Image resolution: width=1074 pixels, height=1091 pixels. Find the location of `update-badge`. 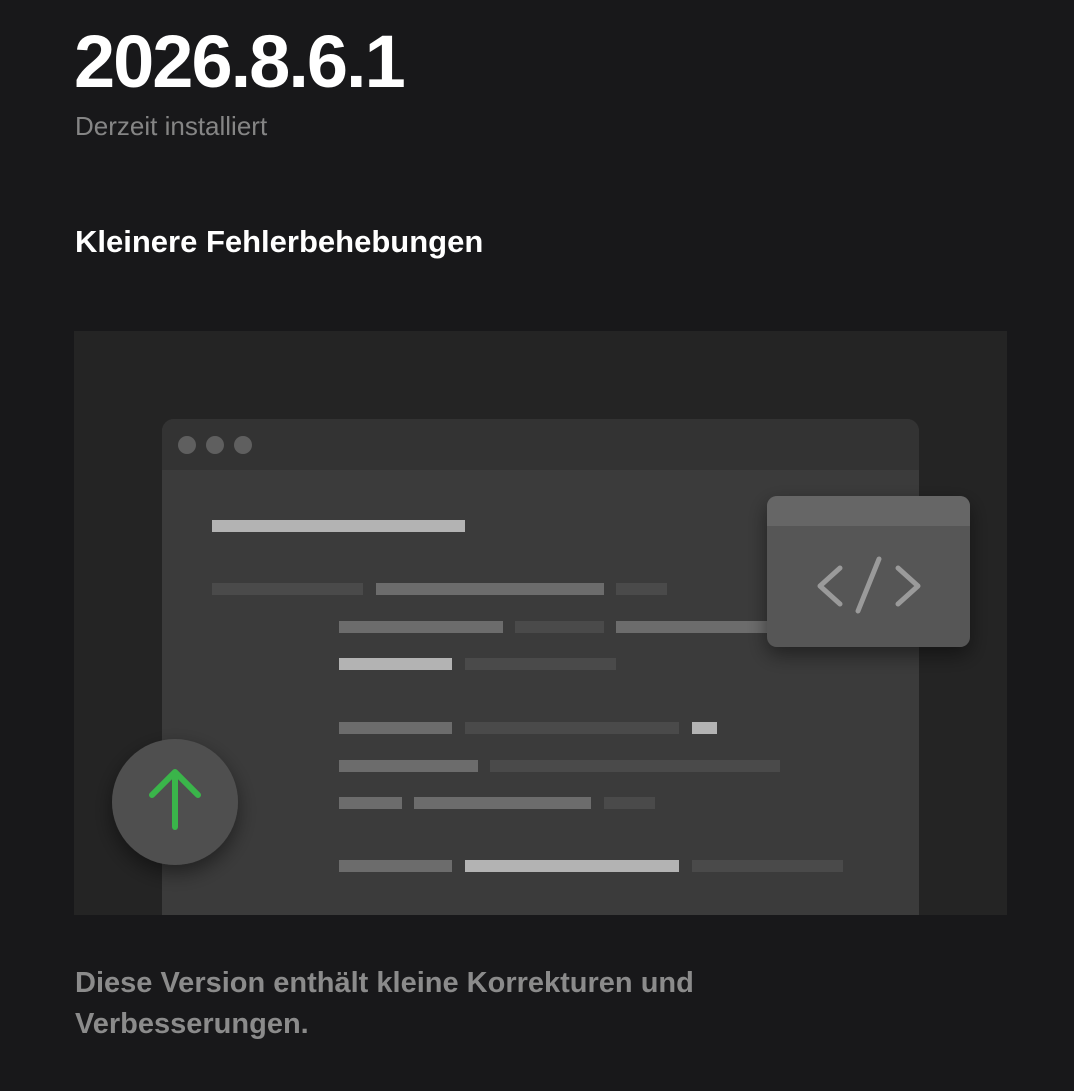

update-badge is located at coordinates (175, 802).